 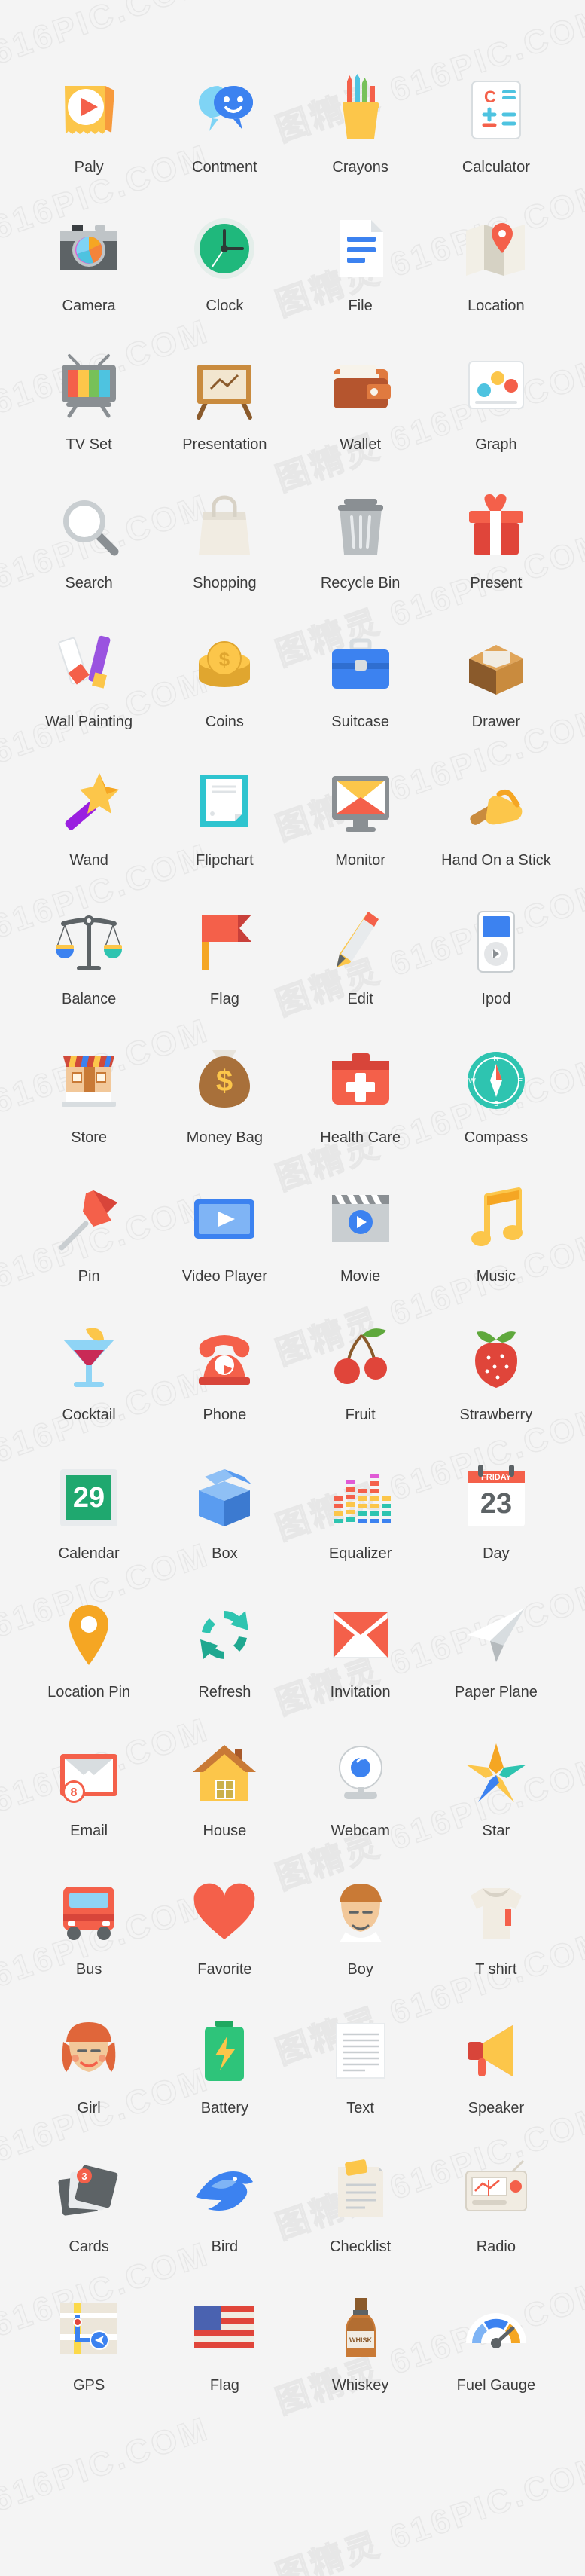 I want to click on icon-cell-text: Text, so click(x=360, y=2075).